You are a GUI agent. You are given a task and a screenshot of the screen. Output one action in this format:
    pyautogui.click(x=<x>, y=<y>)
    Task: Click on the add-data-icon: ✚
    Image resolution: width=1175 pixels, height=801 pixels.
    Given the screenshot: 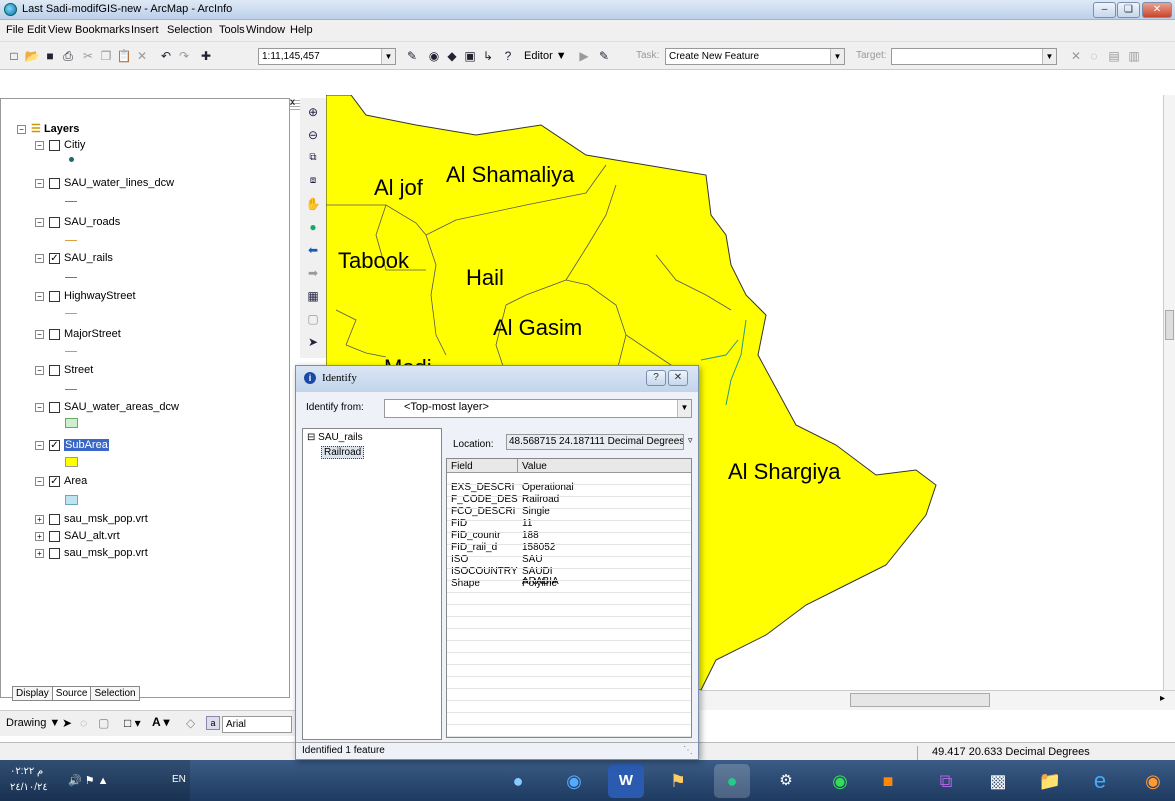 What is the action you would take?
    pyautogui.click(x=206, y=56)
    